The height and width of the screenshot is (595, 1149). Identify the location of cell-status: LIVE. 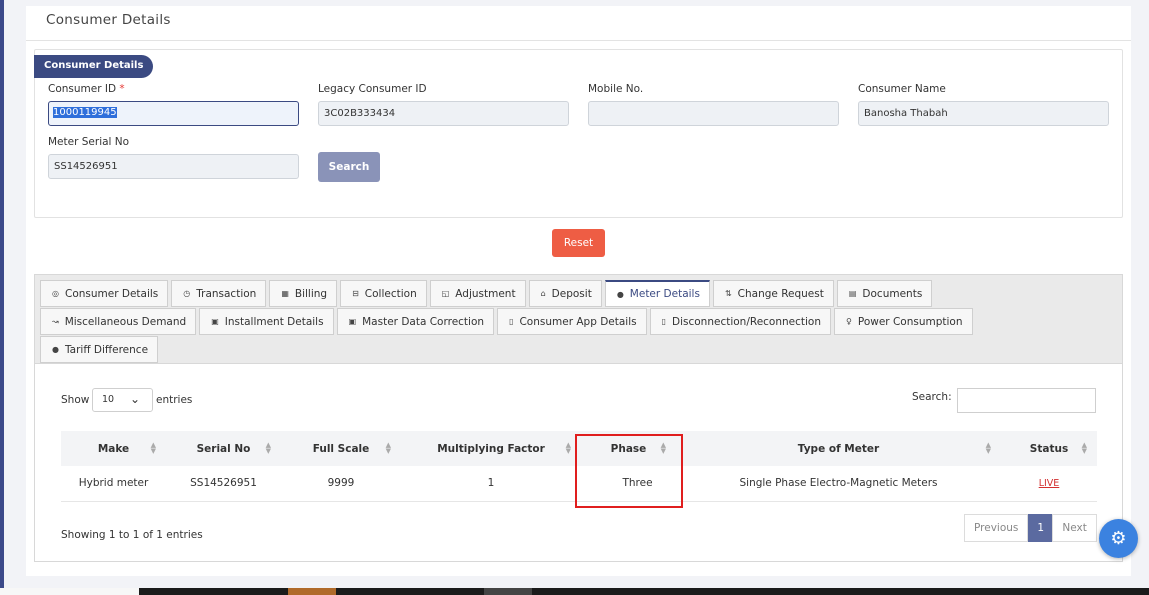
(1049, 484).